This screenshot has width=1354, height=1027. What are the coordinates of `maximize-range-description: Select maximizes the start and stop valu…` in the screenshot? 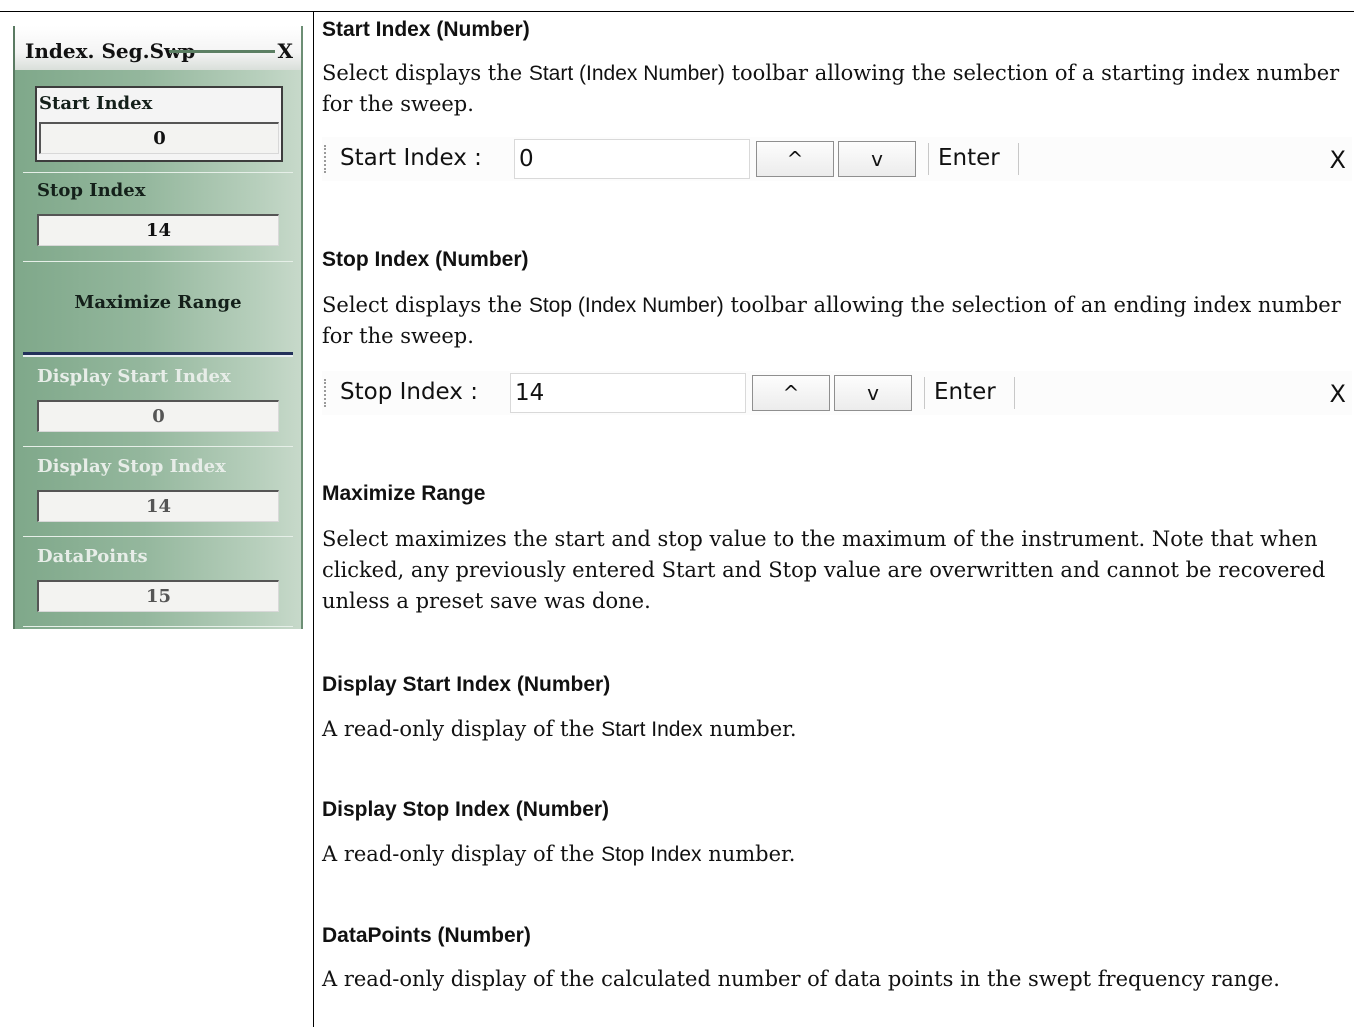 It's located at (824, 570).